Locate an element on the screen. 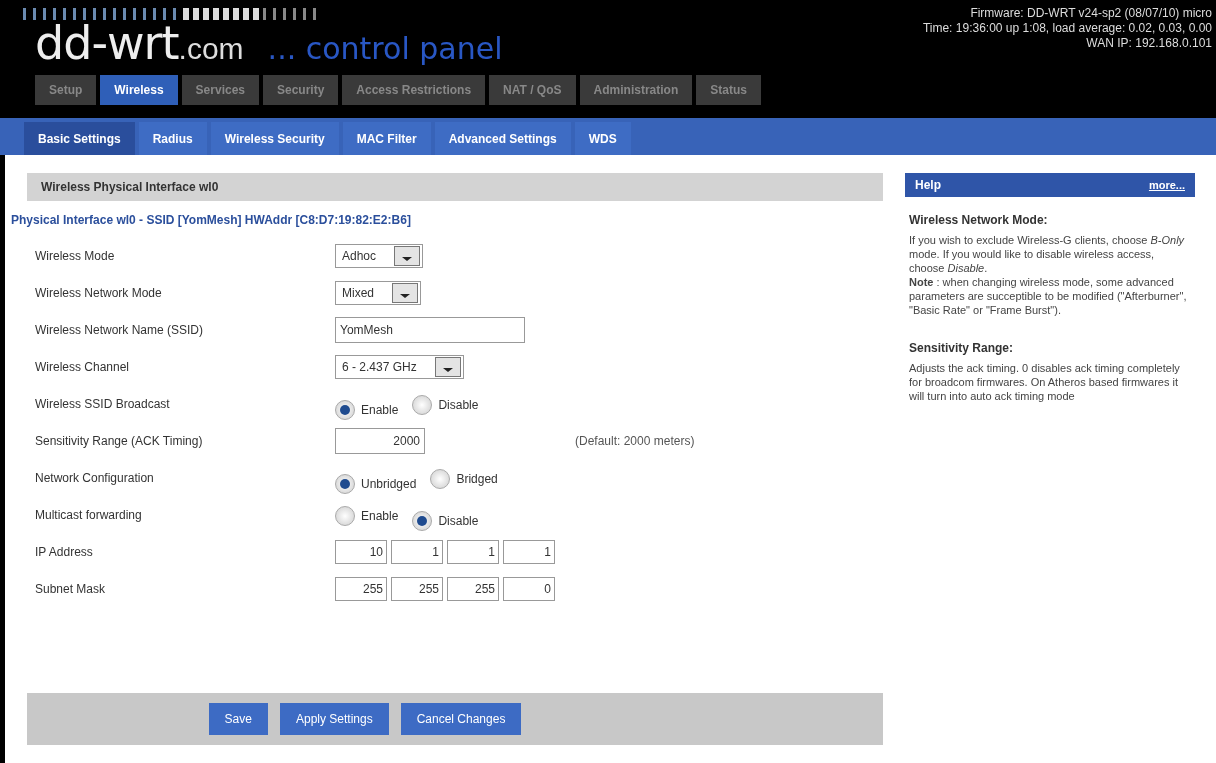  field-label: Network Configuration is located at coordinates (95, 478).